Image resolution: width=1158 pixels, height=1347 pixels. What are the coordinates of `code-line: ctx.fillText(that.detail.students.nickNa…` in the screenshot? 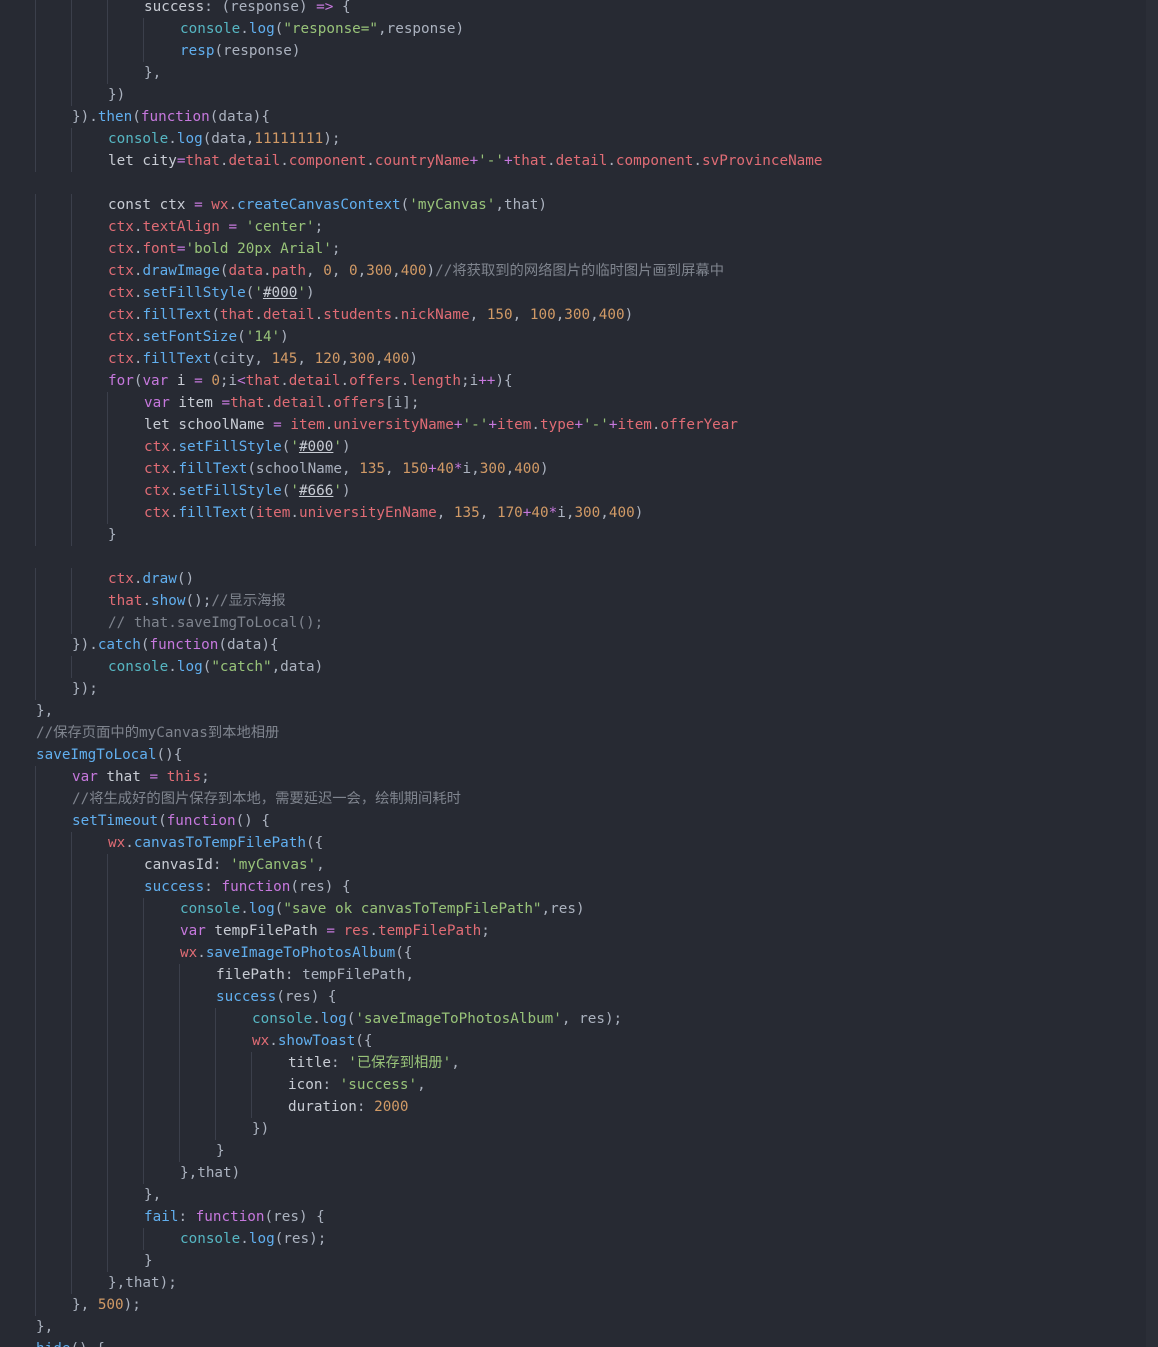 It's located at (576, 315).